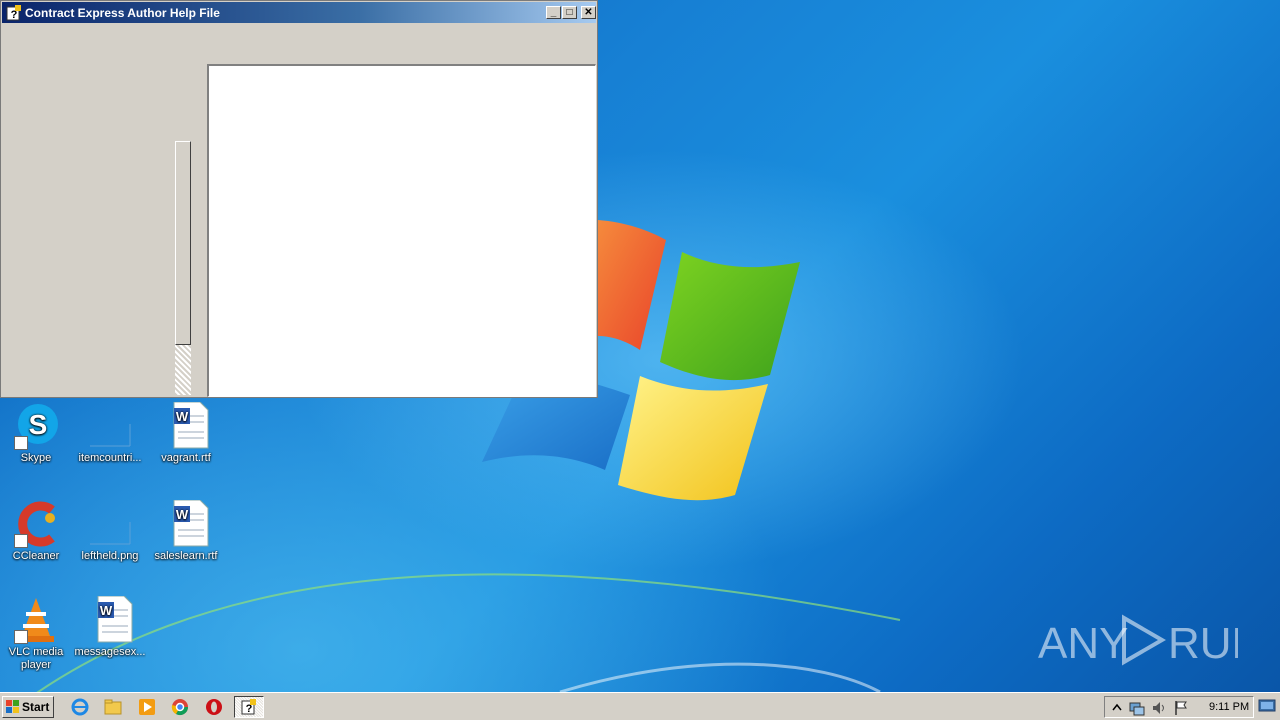  Describe the element at coordinates (1083, 643) in the screenshot. I see `svg-text: ANY` at that location.